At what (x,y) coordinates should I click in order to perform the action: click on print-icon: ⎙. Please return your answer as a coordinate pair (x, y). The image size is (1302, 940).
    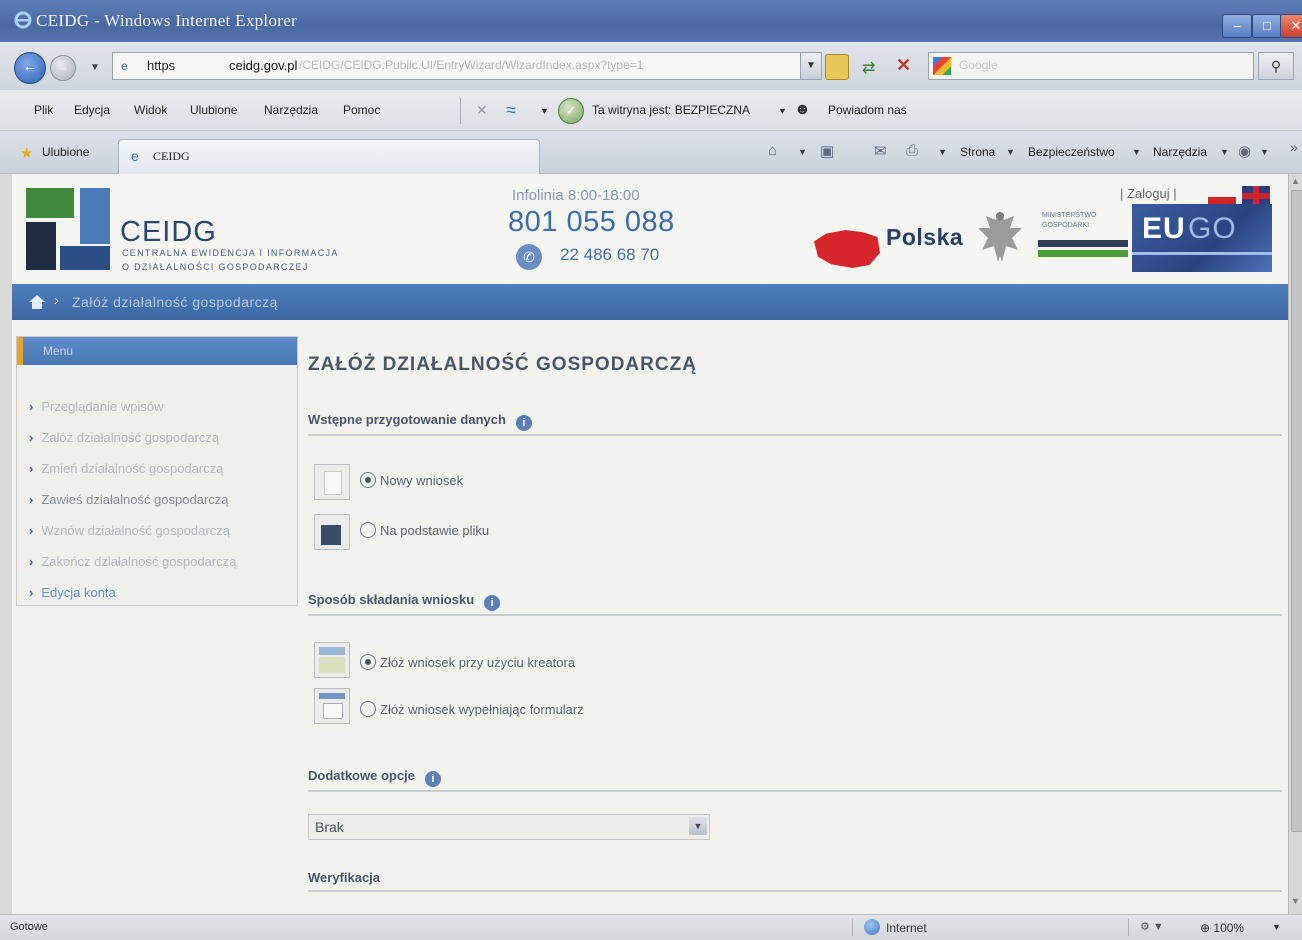
    Looking at the image, I should click on (912, 150).